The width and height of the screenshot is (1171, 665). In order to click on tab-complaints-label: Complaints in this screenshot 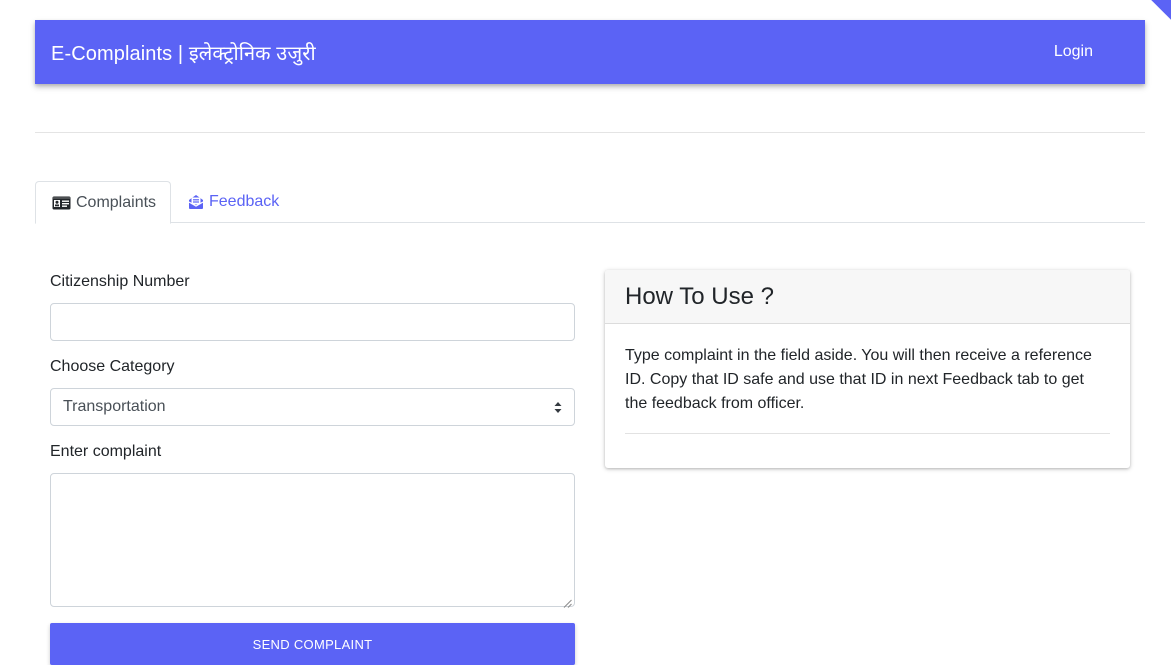, I will do `click(116, 202)`.